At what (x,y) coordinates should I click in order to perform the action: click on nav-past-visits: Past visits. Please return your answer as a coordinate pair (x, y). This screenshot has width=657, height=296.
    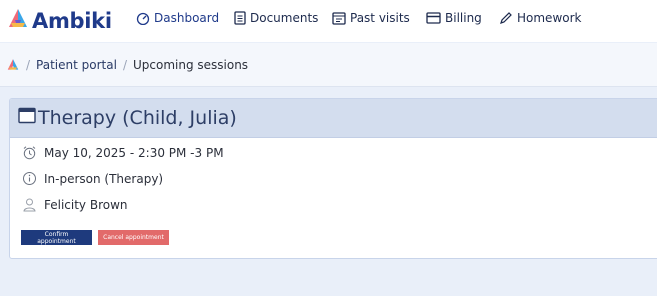
    Looking at the image, I should click on (371, 18).